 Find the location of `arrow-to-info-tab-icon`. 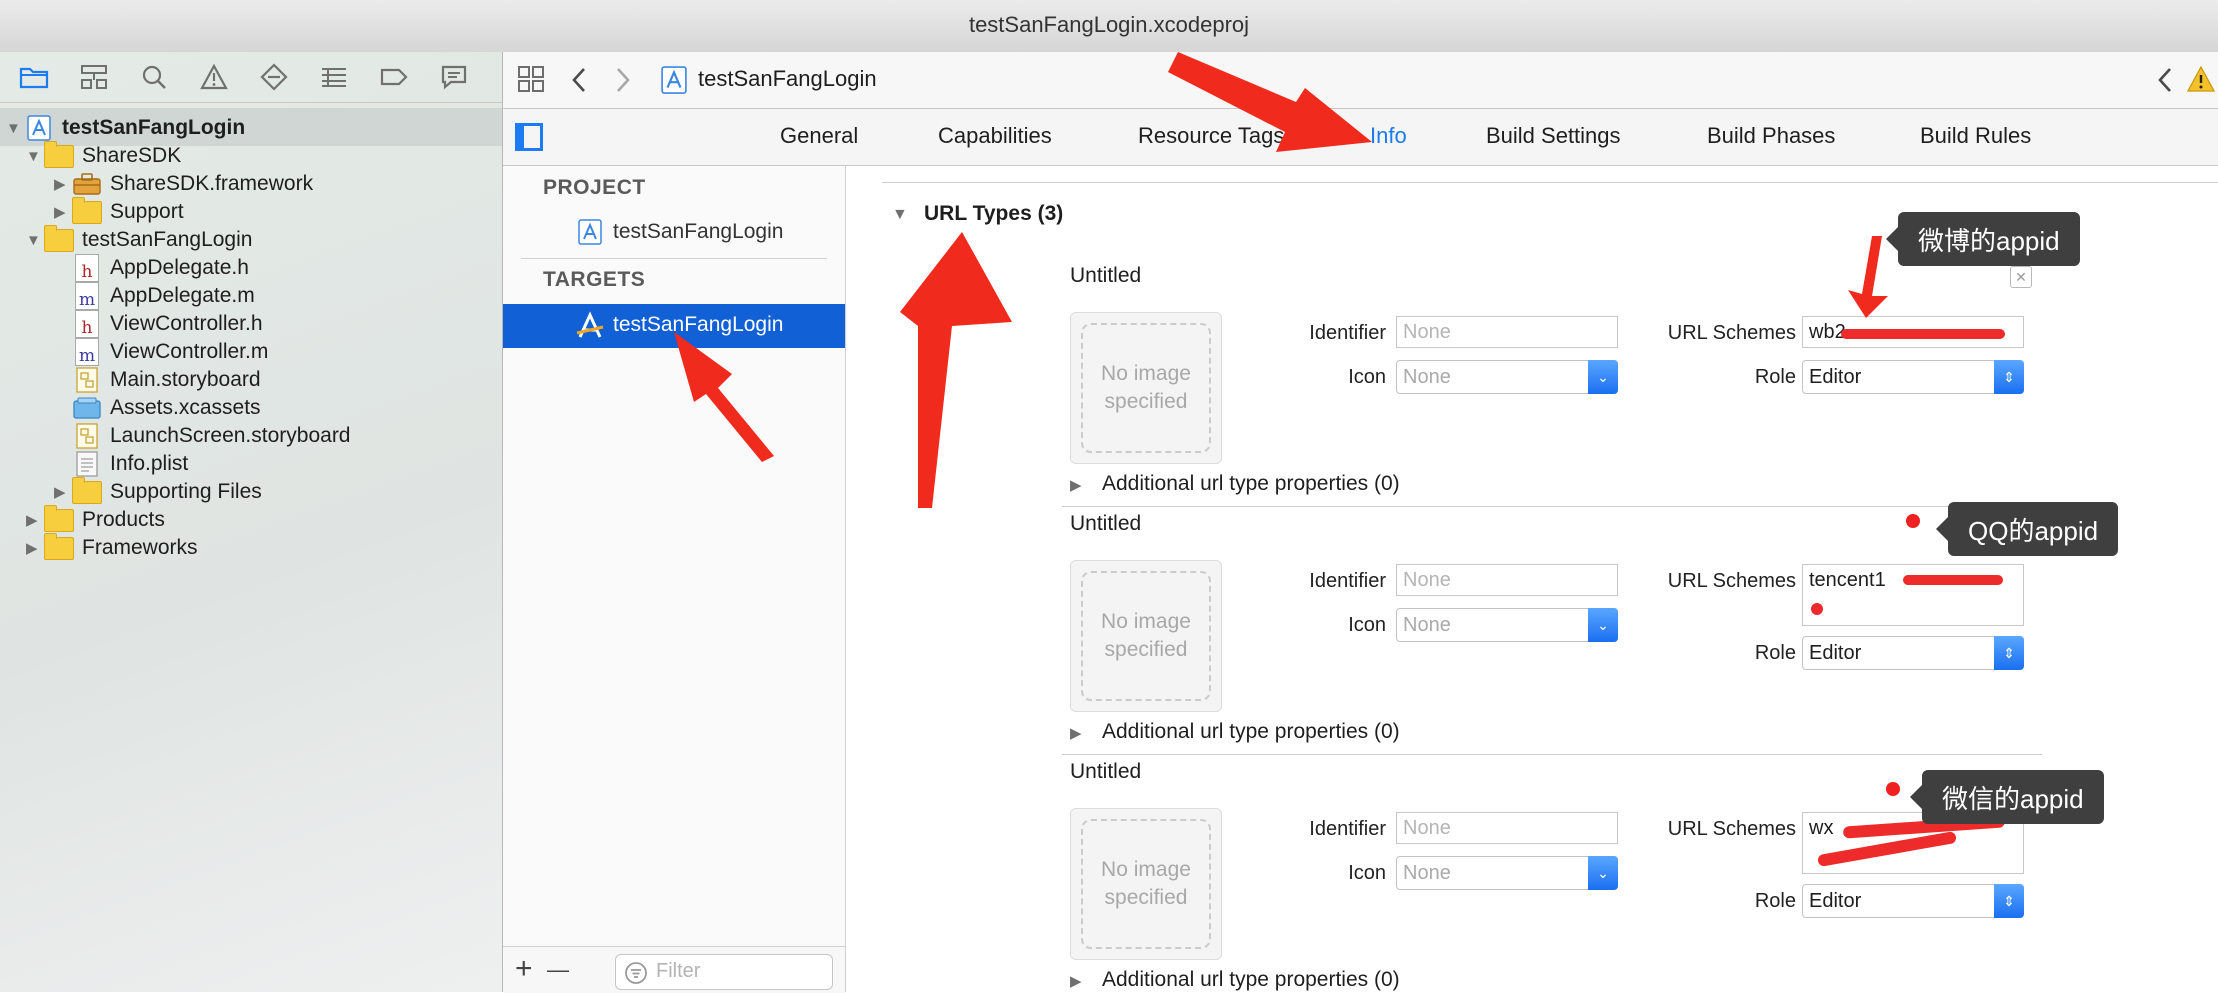

arrow-to-info-tab-icon is located at coordinates (1270, 102).